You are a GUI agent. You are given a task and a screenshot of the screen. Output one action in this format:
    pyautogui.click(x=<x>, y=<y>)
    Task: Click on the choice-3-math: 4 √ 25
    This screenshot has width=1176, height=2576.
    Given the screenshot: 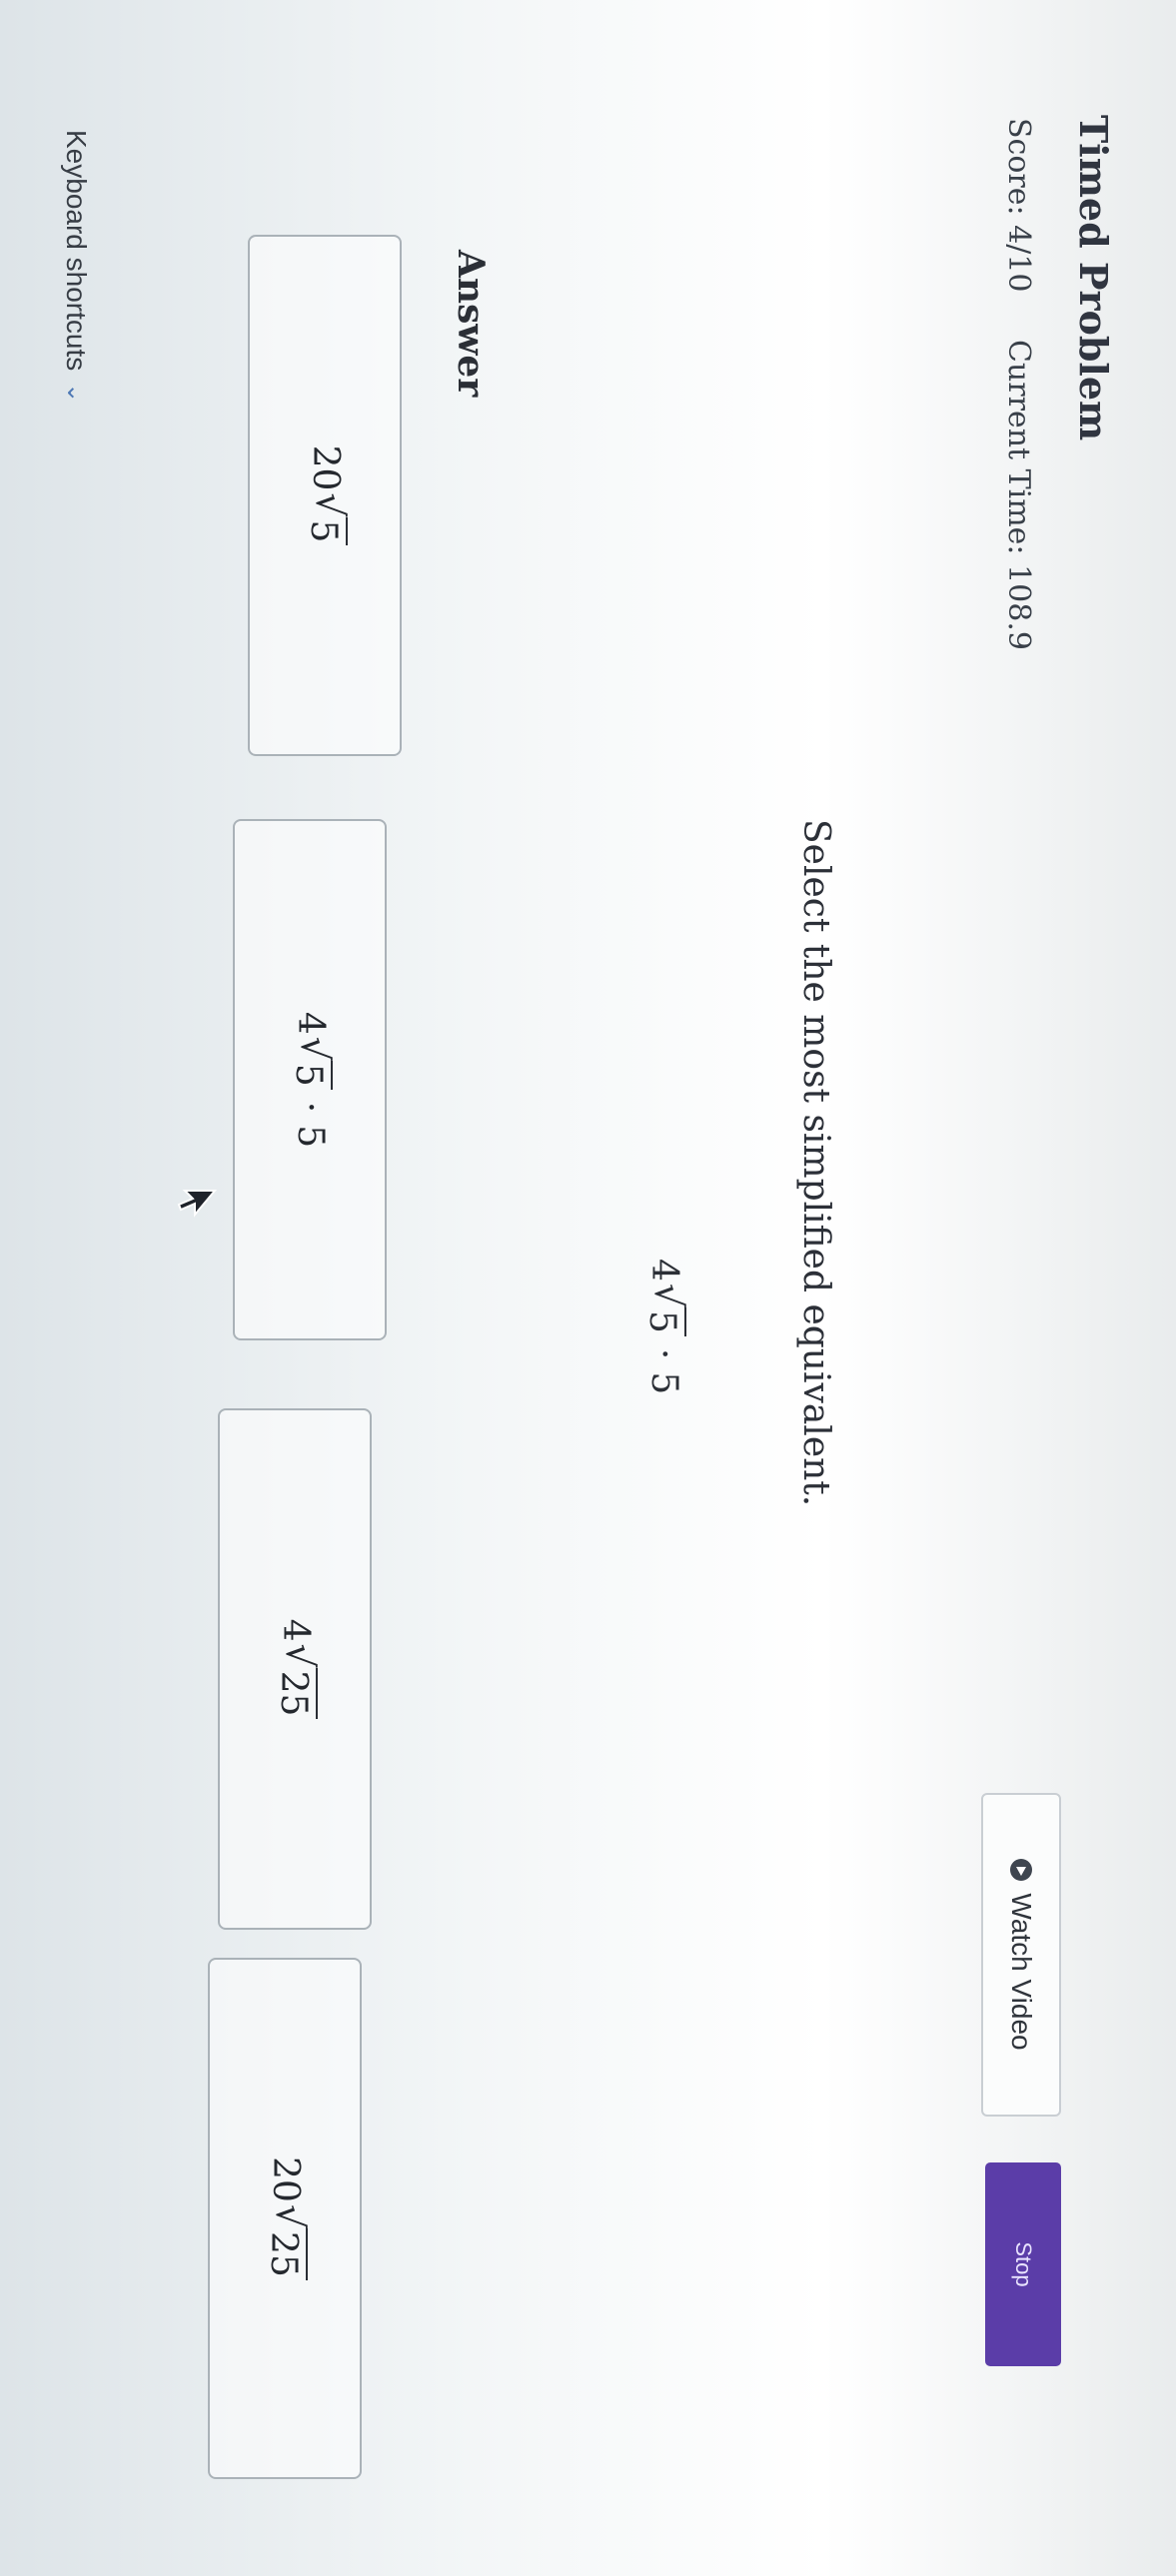 What is the action you would take?
    pyautogui.click(x=297, y=1669)
    